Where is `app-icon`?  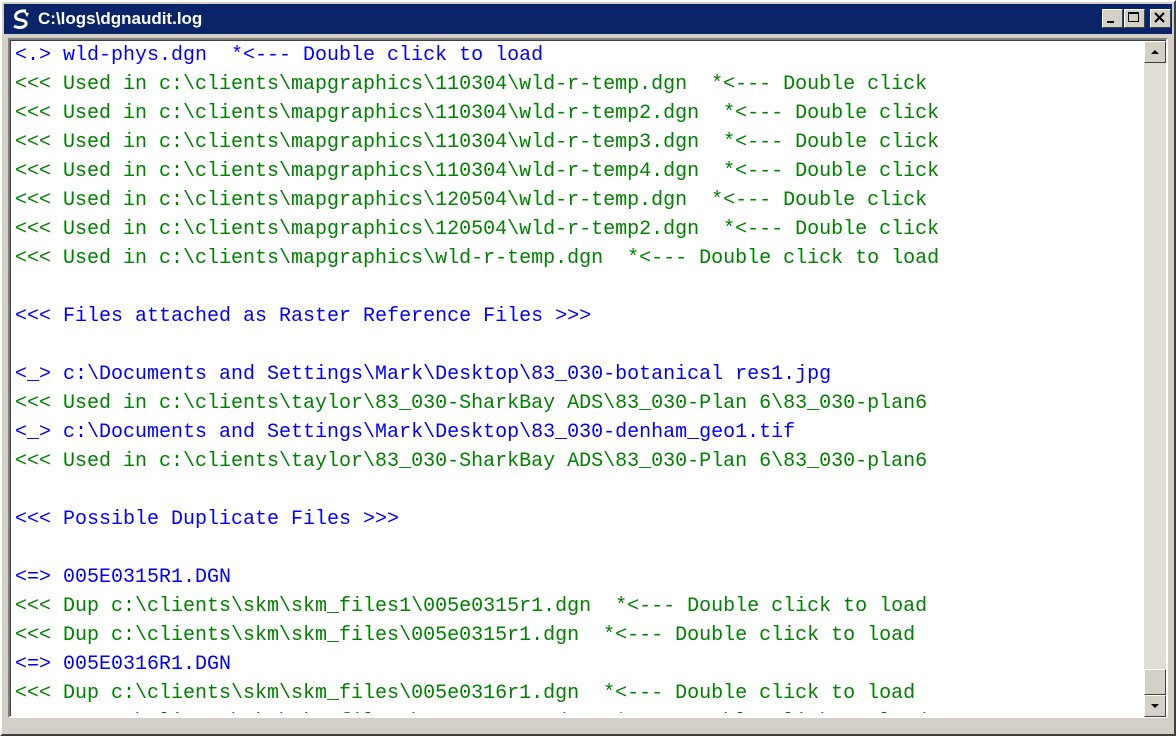
app-icon is located at coordinates (21, 19).